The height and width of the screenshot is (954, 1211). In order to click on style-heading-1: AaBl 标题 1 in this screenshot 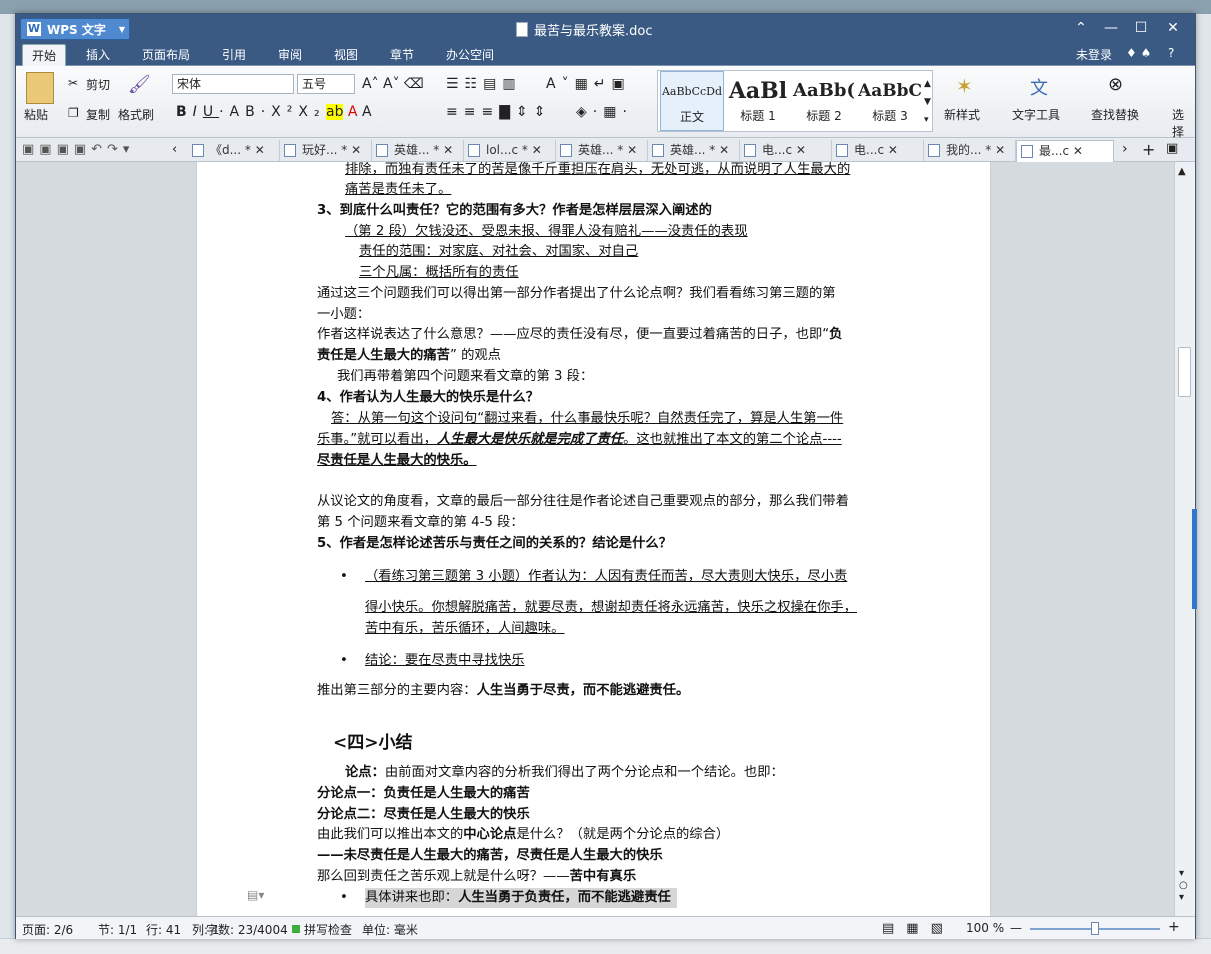, I will do `click(758, 101)`.